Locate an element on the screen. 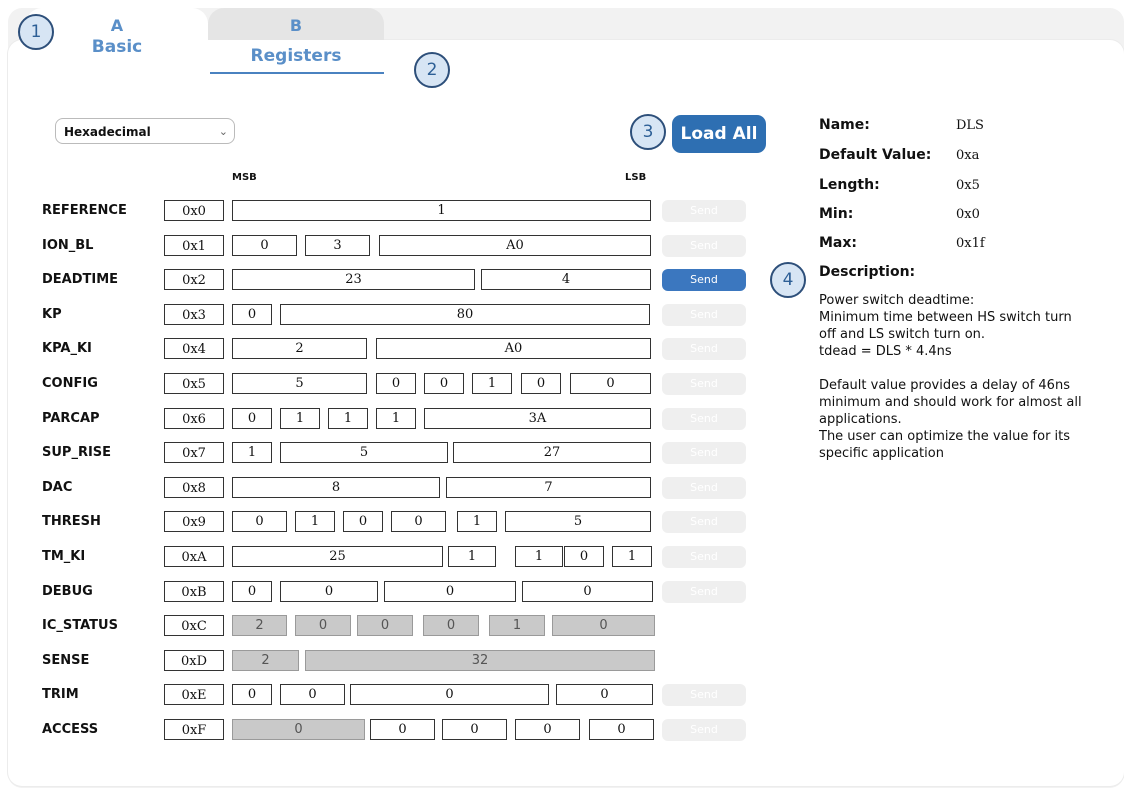 The image size is (1124, 790). register-field-input: 25 is located at coordinates (337, 556).